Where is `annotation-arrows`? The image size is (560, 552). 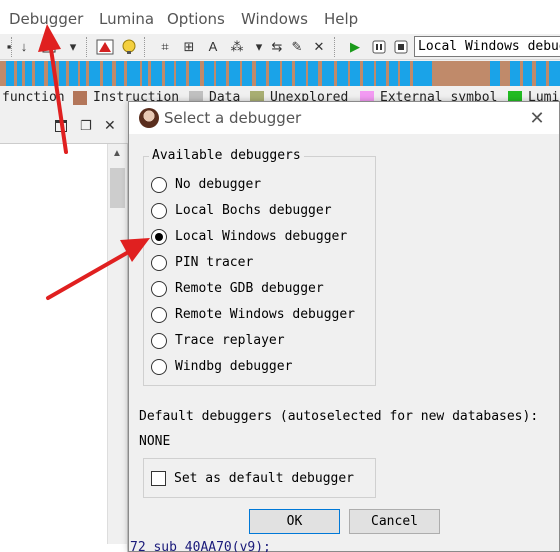
annotation-arrows is located at coordinates (94, 162).